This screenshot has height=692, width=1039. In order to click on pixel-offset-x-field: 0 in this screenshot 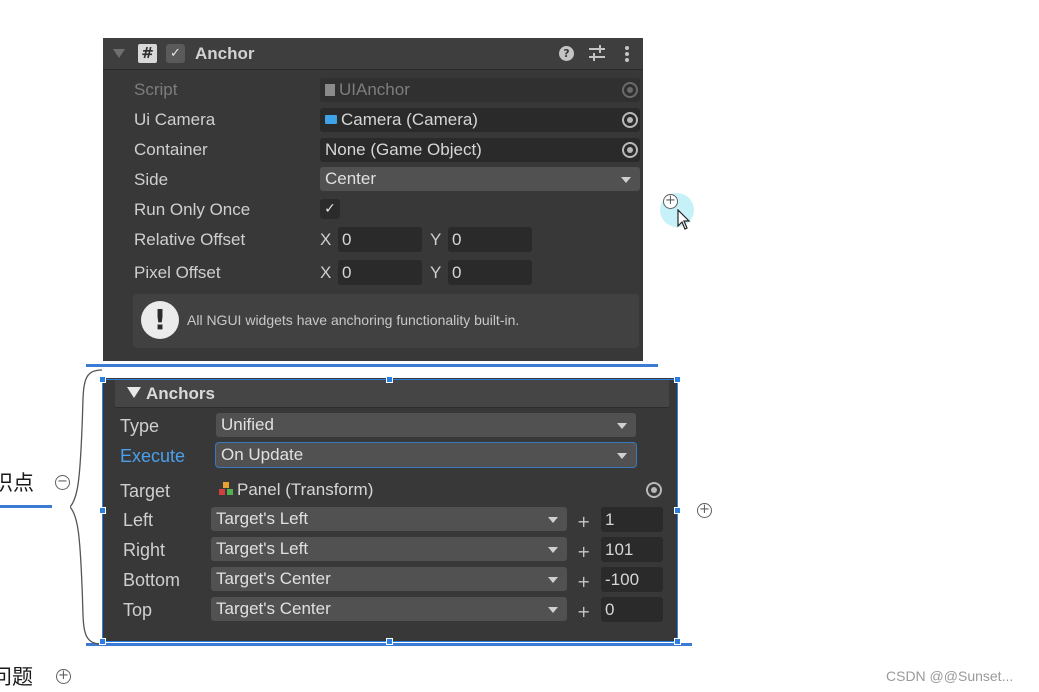, I will do `click(380, 272)`.